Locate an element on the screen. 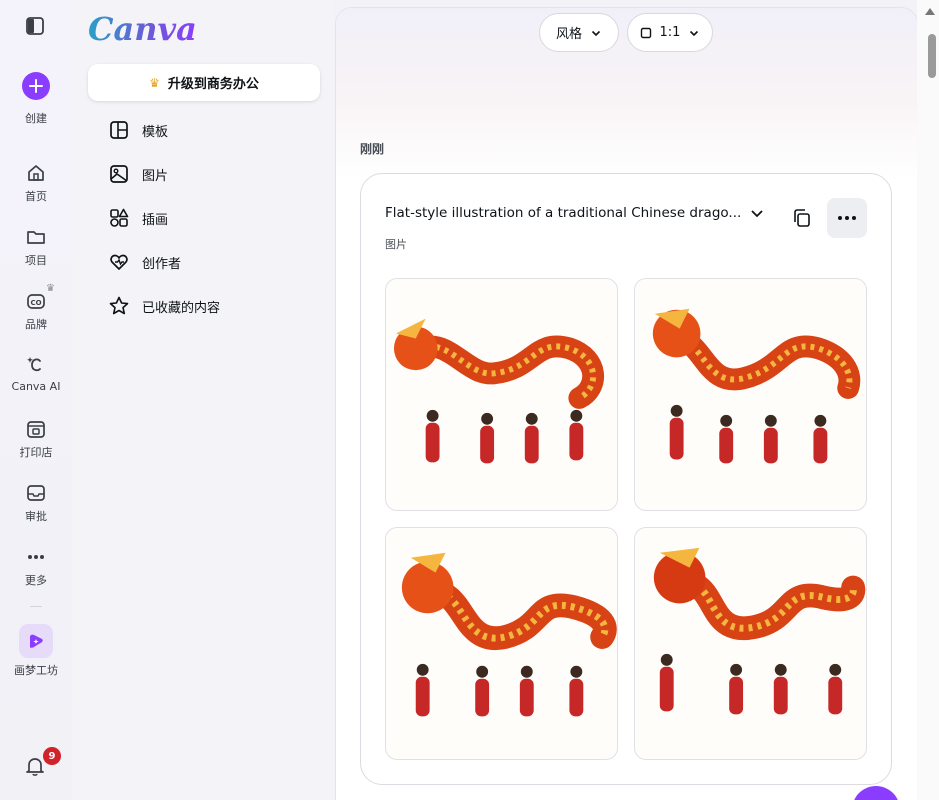 The width and height of the screenshot is (939, 800). nav-label: 已收藏的内容 is located at coordinates (181, 308).